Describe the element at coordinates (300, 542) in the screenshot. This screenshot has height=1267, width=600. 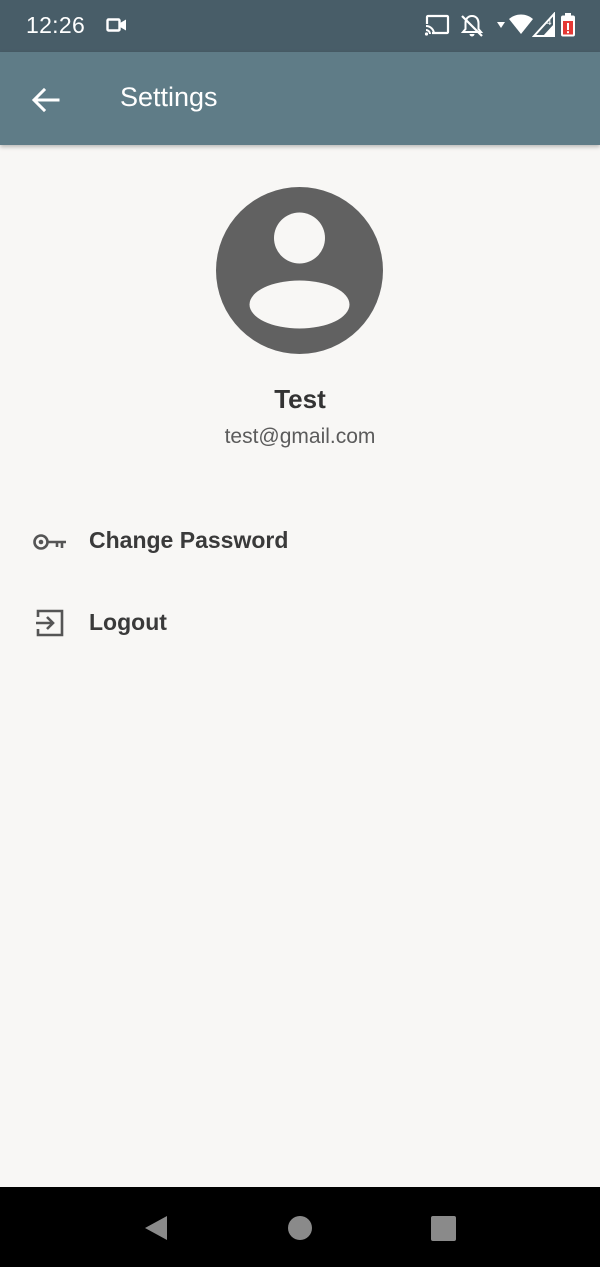
I see `change-password-item: Change Password` at that location.